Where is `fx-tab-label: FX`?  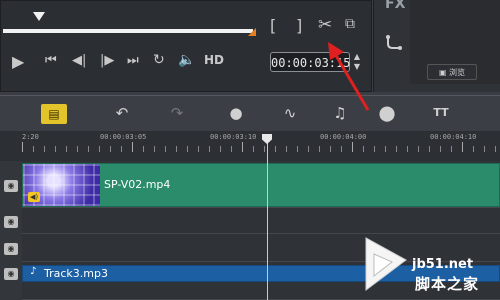 fx-tab-label: FX is located at coordinates (395, 6).